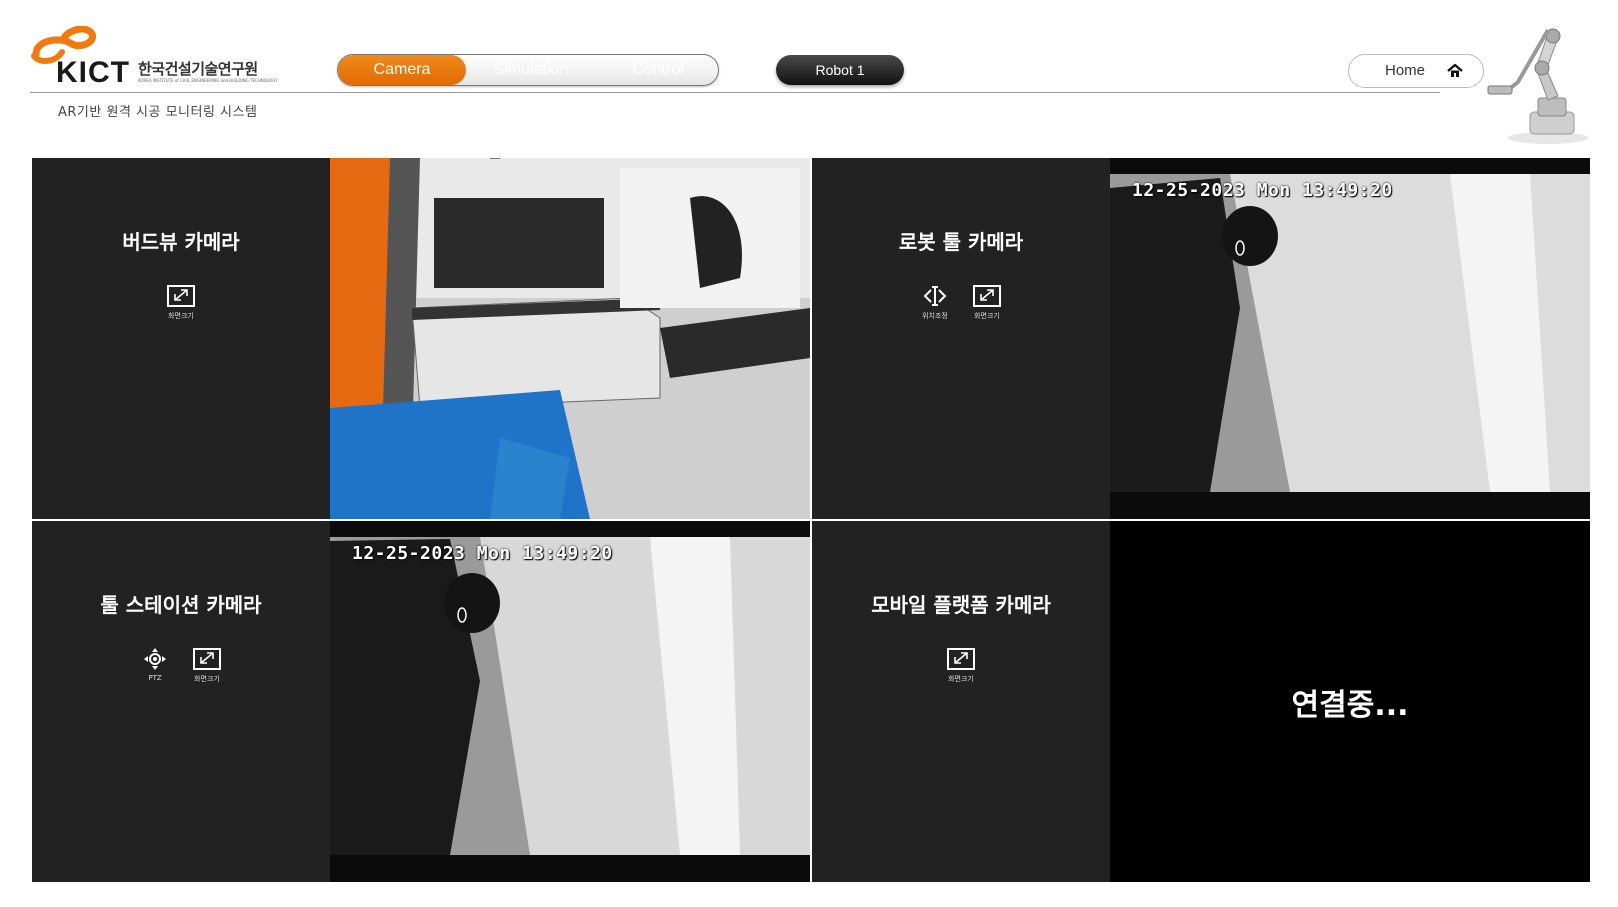 The width and height of the screenshot is (1618, 907). What do you see at coordinates (961, 338) in the screenshot?
I see `camera-sidebar: 로봇 툴 카메라 위치조정 화면크기` at bounding box center [961, 338].